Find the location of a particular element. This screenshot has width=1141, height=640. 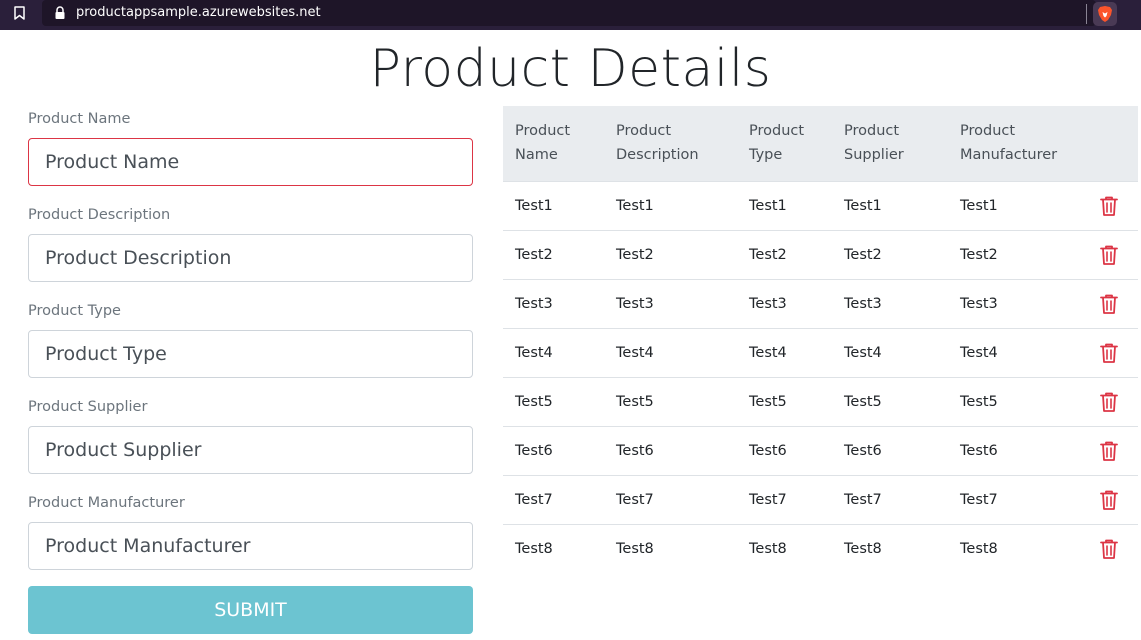

header-product-manufacturer: Product Manufacturer is located at coordinates (1009, 143).